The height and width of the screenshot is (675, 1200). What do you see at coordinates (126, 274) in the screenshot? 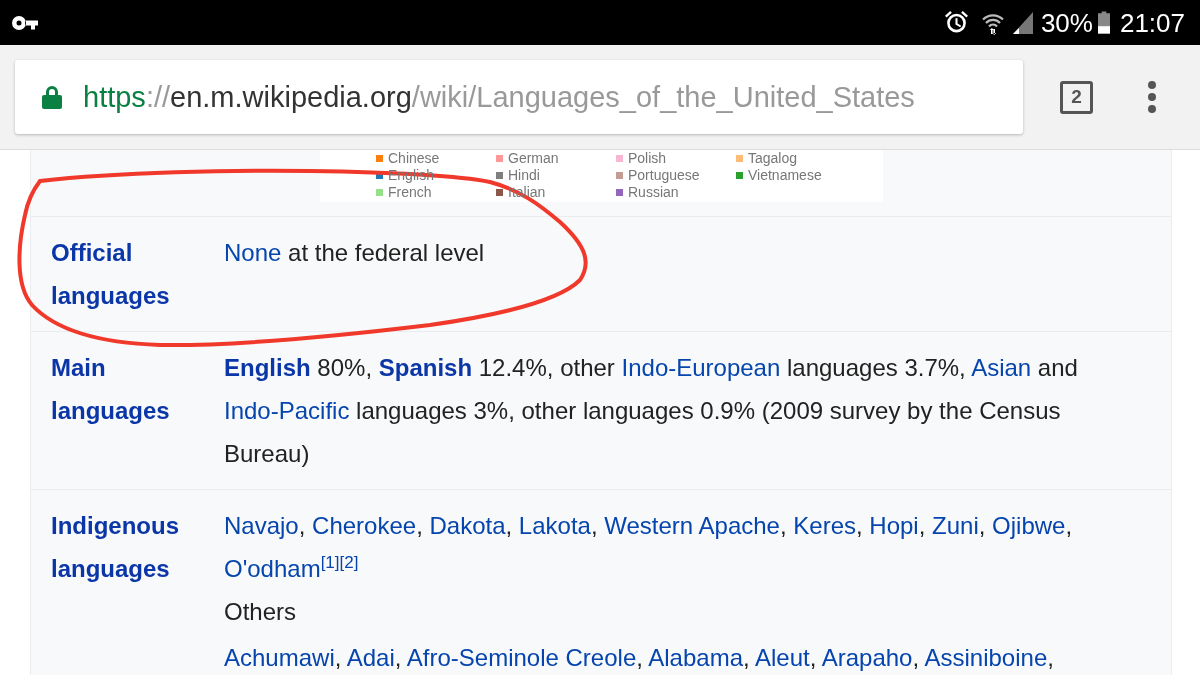
I see `label-link: Official languages` at bounding box center [126, 274].